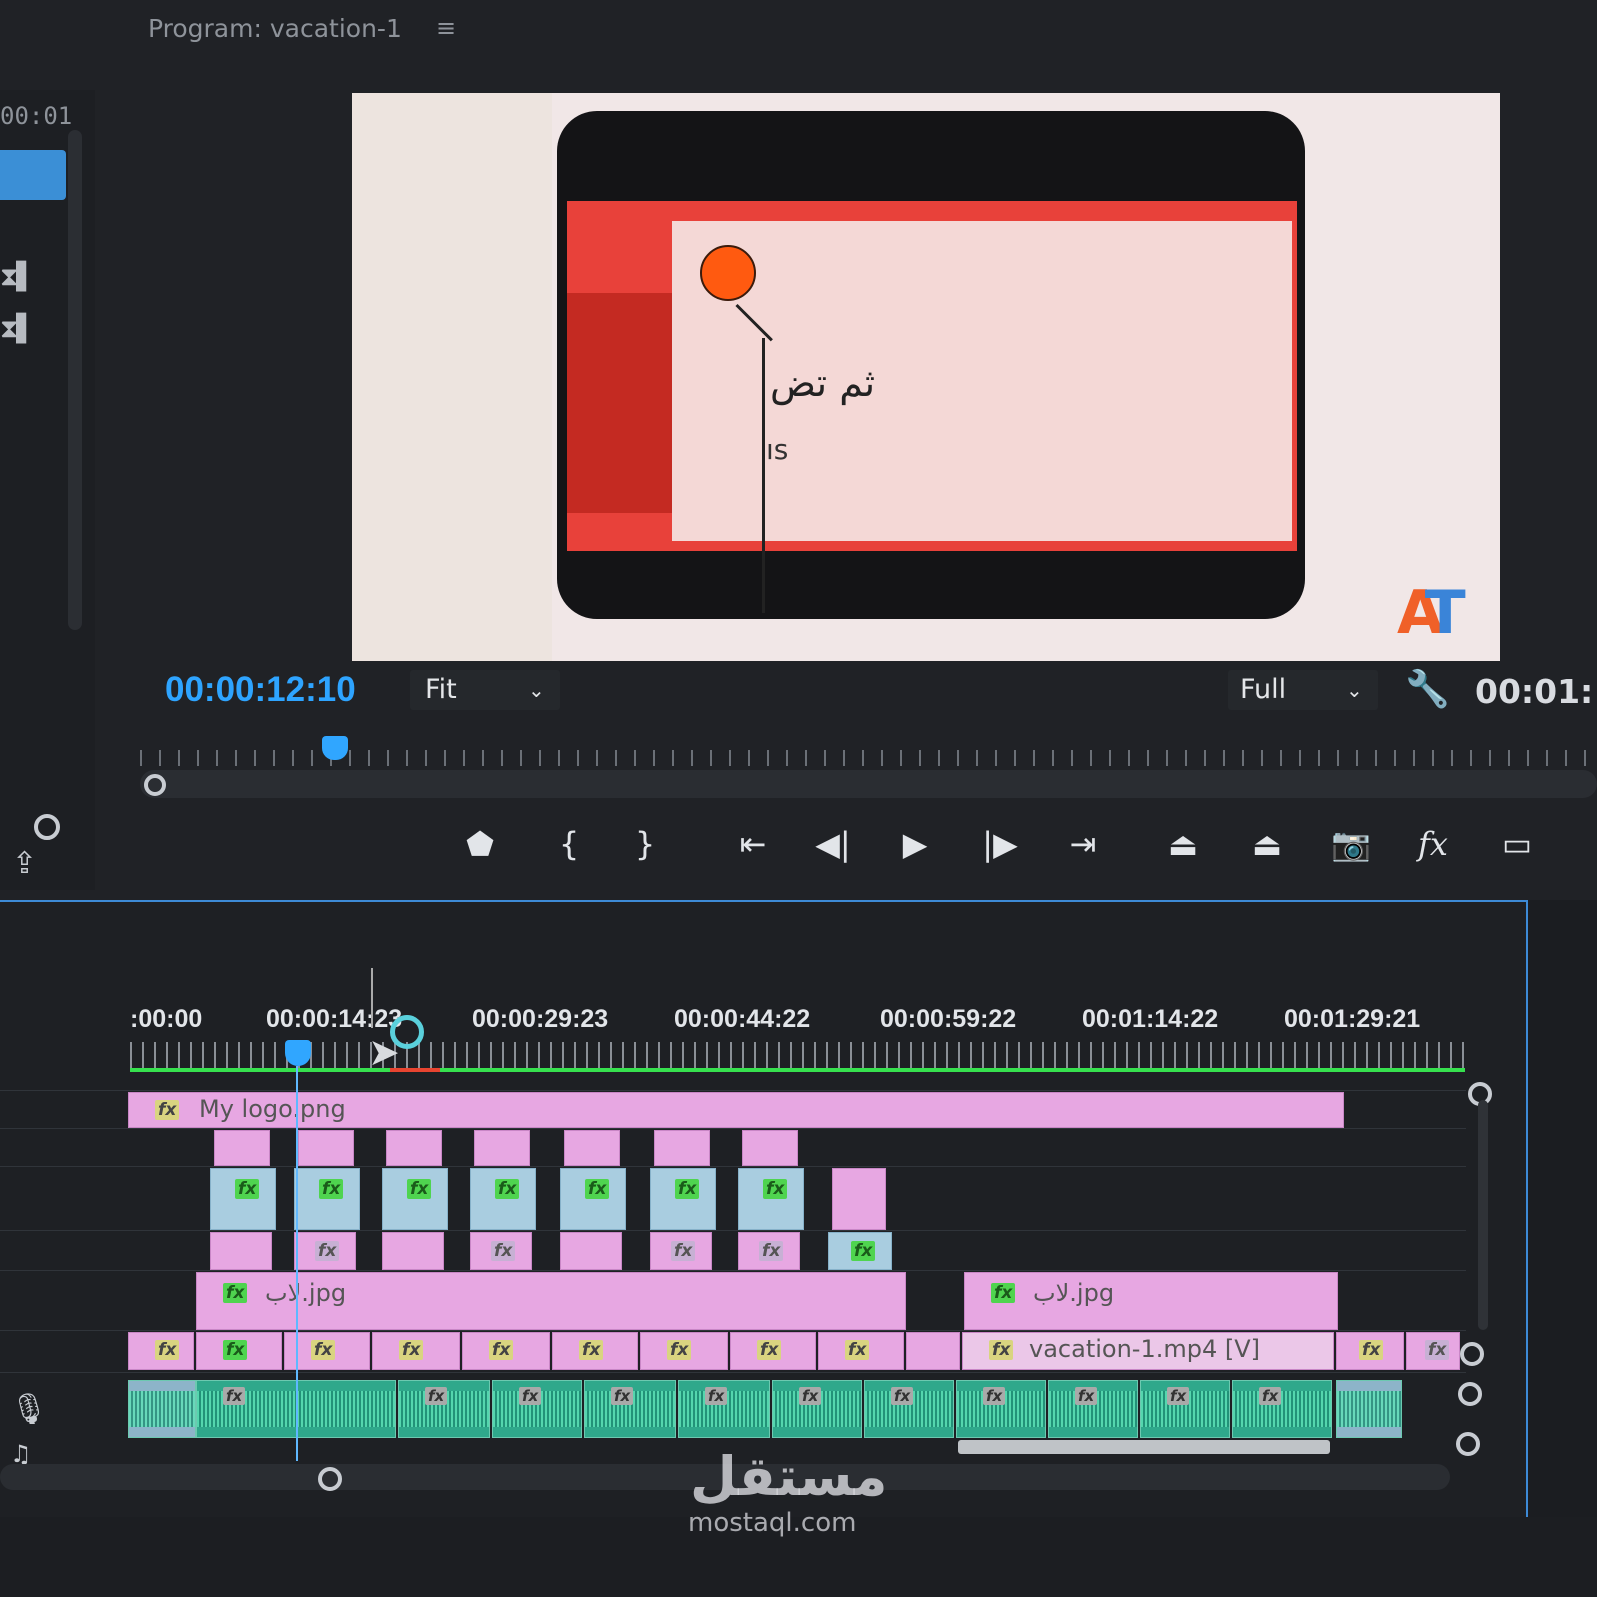 The height and width of the screenshot is (1597, 1597). What do you see at coordinates (915, 844) in the screenshot?
I see `play-icon: ▶` at bounding box center [915, 844].